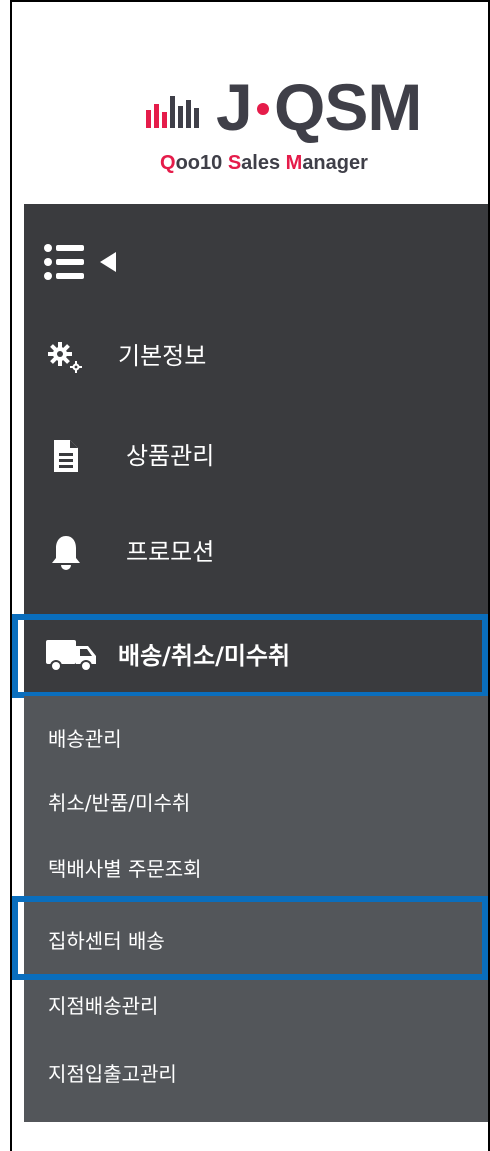  What do you see at coordinates (263, 109) in the screenshot?
I see `logo-dot` at bounding box center [263, 109].